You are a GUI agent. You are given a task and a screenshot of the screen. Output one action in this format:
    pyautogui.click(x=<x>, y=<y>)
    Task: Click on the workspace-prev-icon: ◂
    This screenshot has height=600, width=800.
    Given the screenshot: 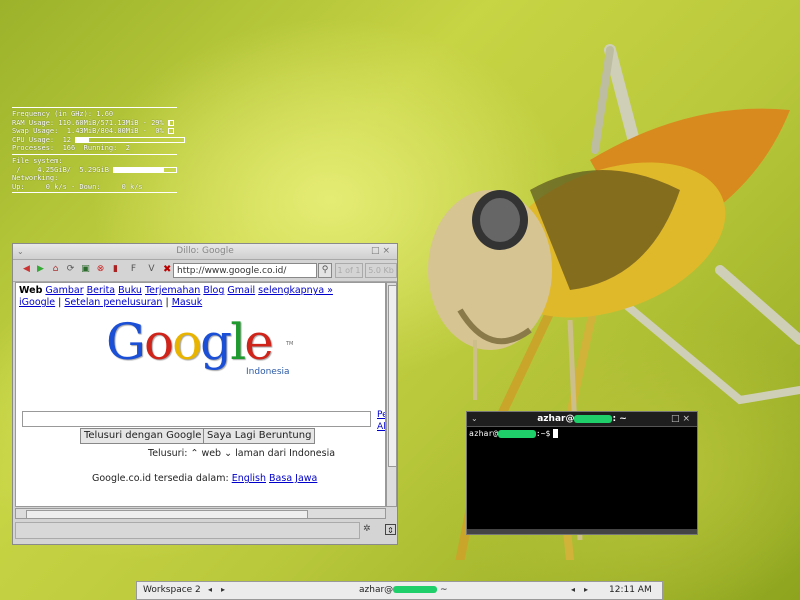 What is the action you would take?
    pyautogui.click(x=210, y=589)
    